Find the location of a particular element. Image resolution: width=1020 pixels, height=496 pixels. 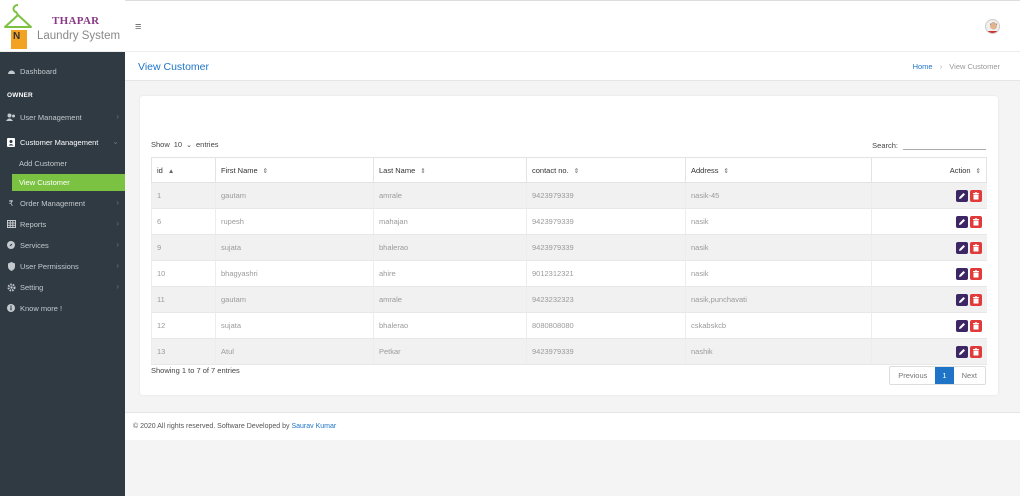

column-header-contact: contact no. ⇕ is located at coordinates (606, 170).